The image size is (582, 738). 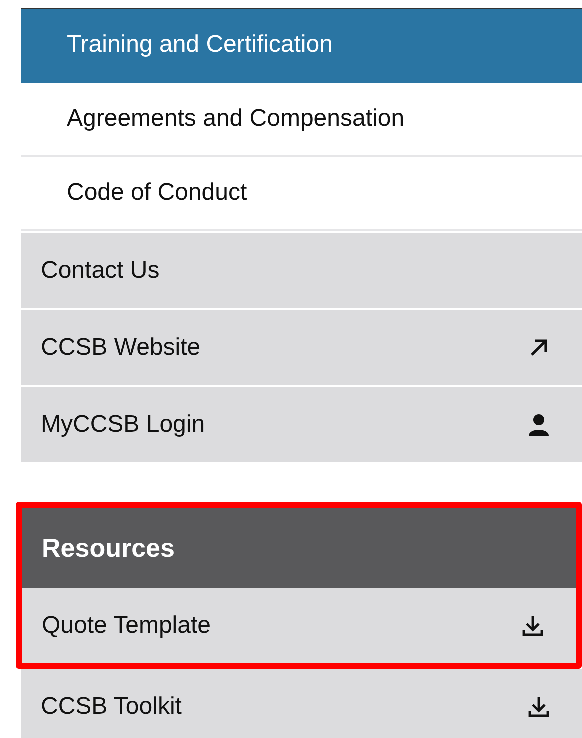 I want to click on menu-item: Quote Template, so click(x=299, y=625).